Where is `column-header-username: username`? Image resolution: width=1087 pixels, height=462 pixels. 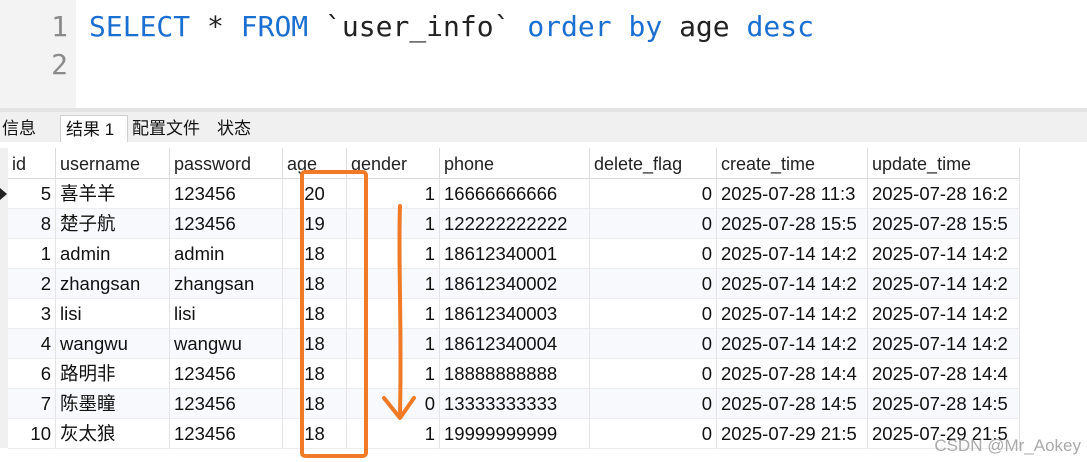 column-header-username: username is located at coordinates (113, 163).